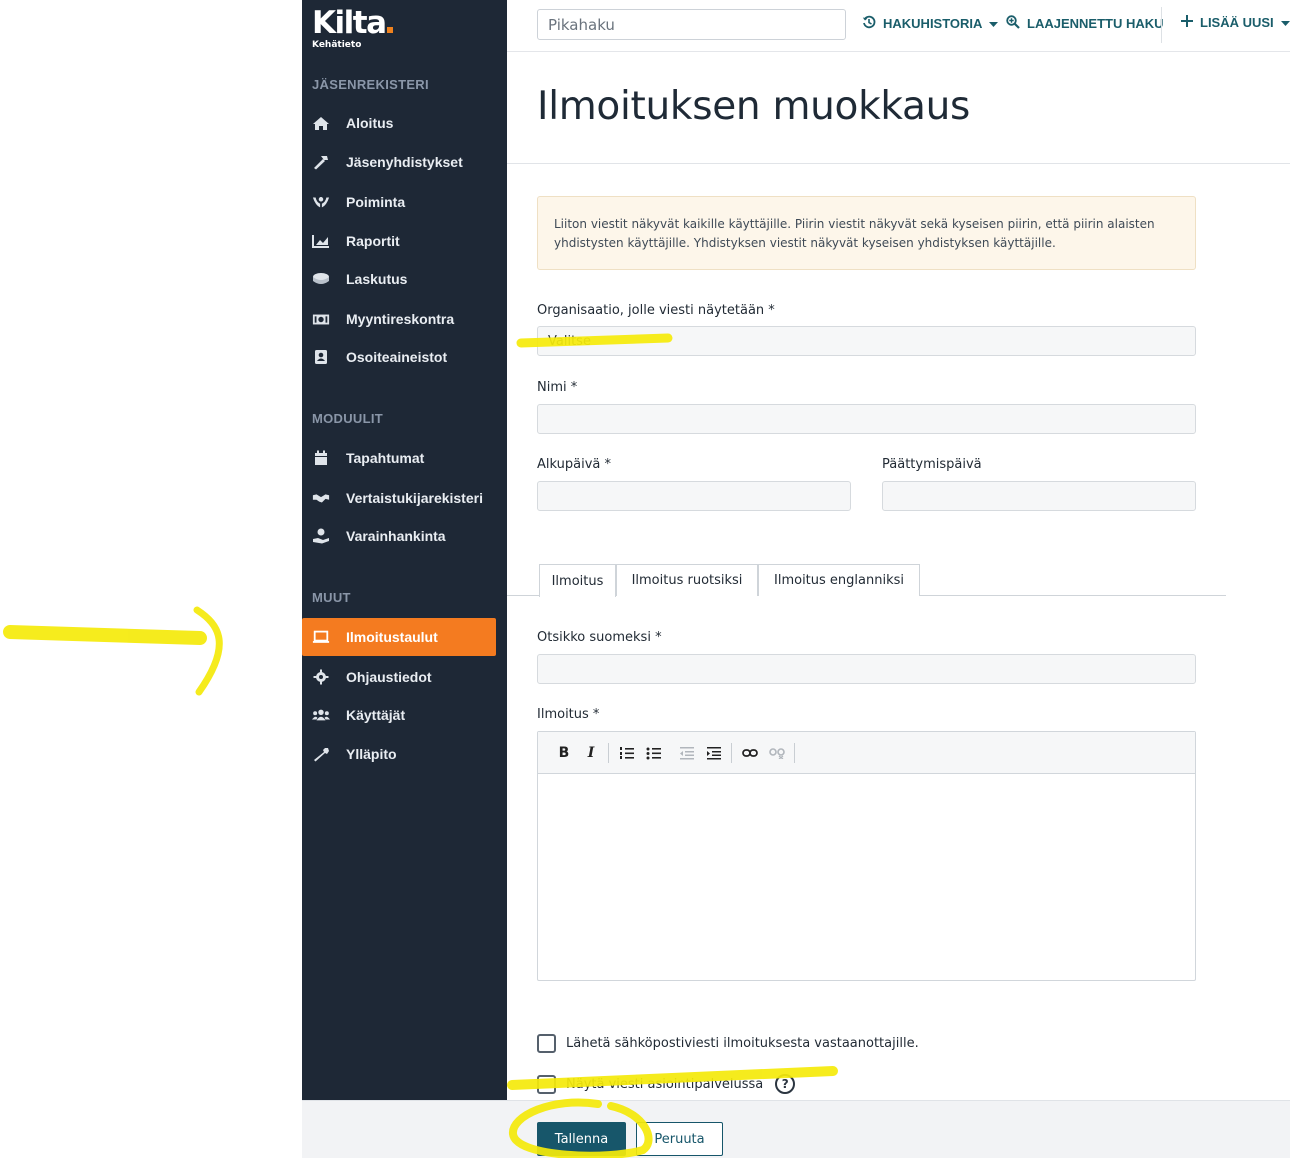 This screenshot has width=1290, height=1158. Describe the element at coordinates (1187, 22) in the screenshot. I see `plus-icon` at that location.